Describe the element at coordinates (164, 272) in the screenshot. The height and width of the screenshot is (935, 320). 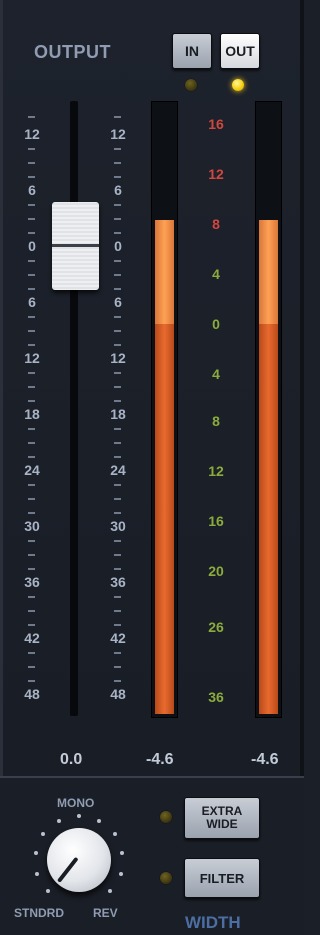
I see `meter-left-peak` at that location.